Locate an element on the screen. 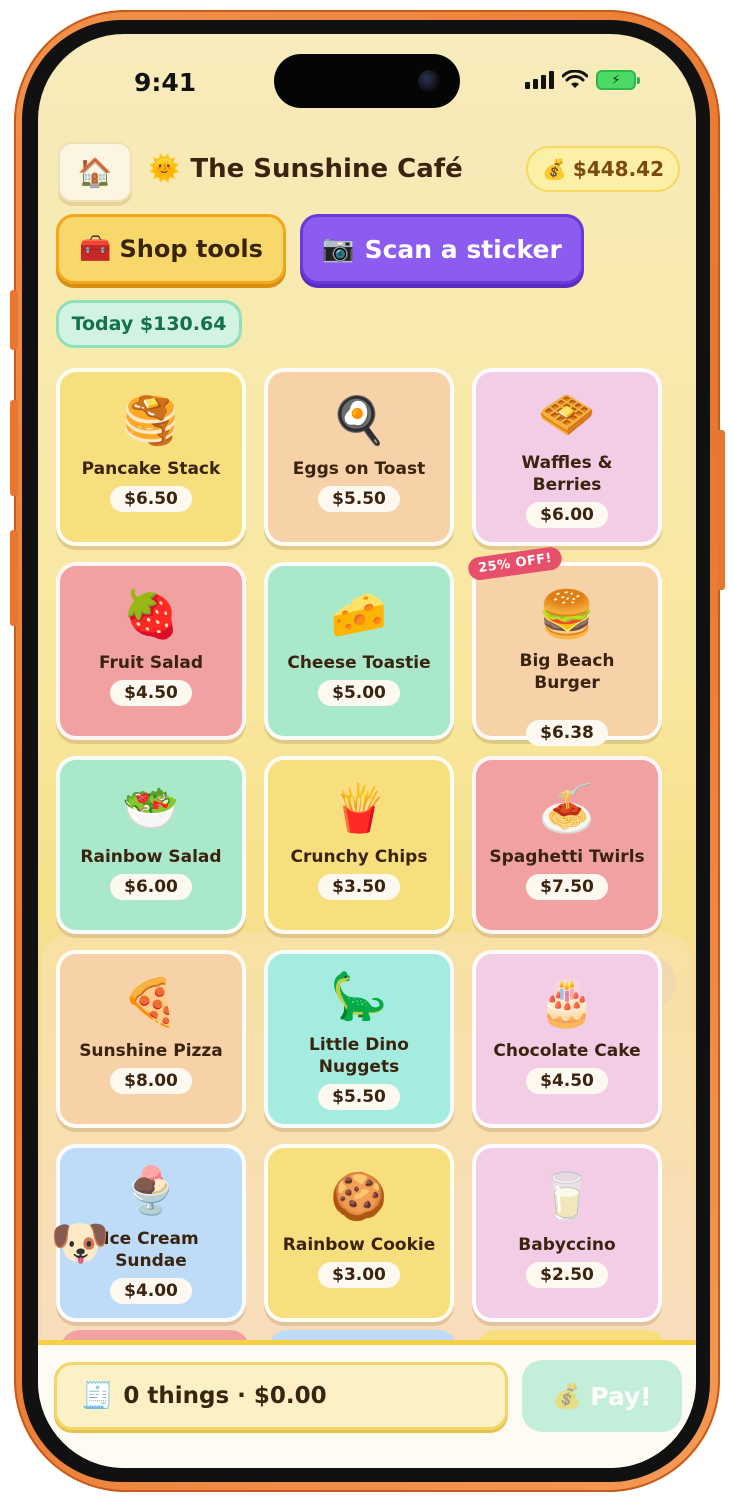 This screenshot has height=1500, width=735. menu-item: 🍟 Crunchy Chips $3.50 is located at coordinates (359, 845).